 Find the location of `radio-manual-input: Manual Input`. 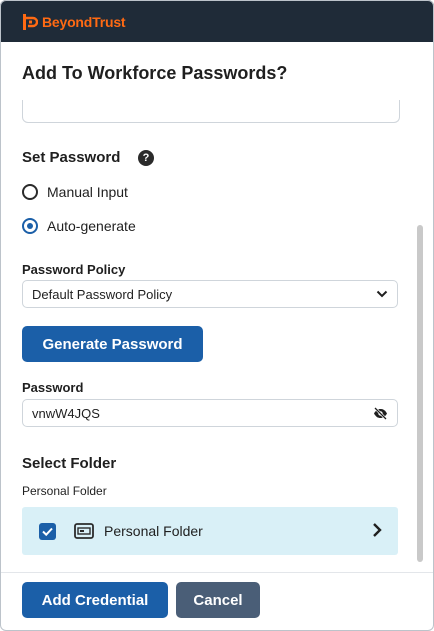

radio-manual-input: Manual Input is located at coordinates (75, 192).